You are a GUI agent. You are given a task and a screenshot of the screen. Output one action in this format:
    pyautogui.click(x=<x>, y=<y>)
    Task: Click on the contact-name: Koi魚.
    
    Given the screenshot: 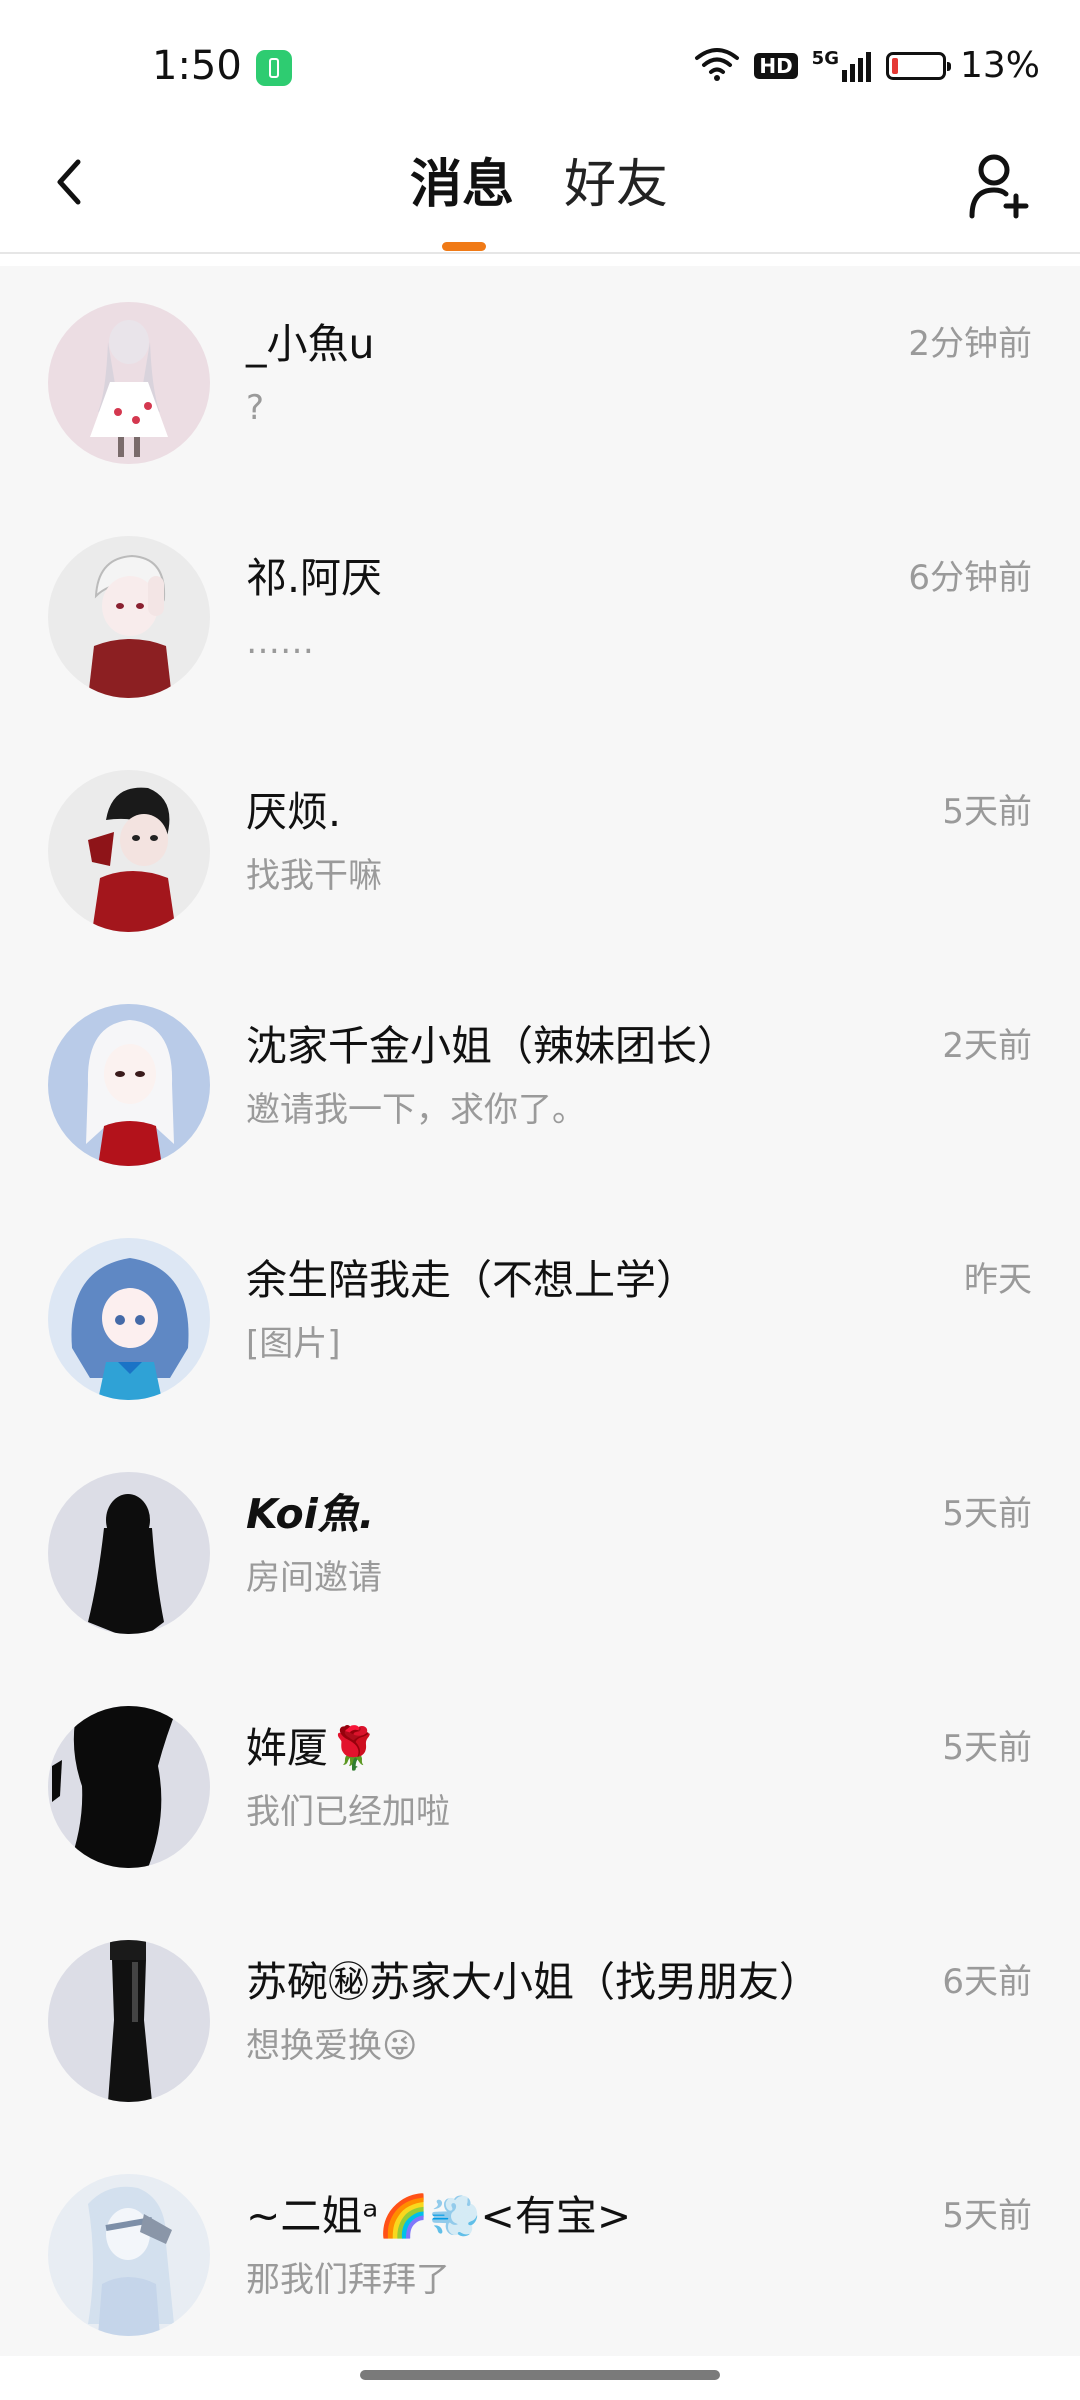 What is the action you would take?
    pyautogui.click(x=310, y=1514)
    